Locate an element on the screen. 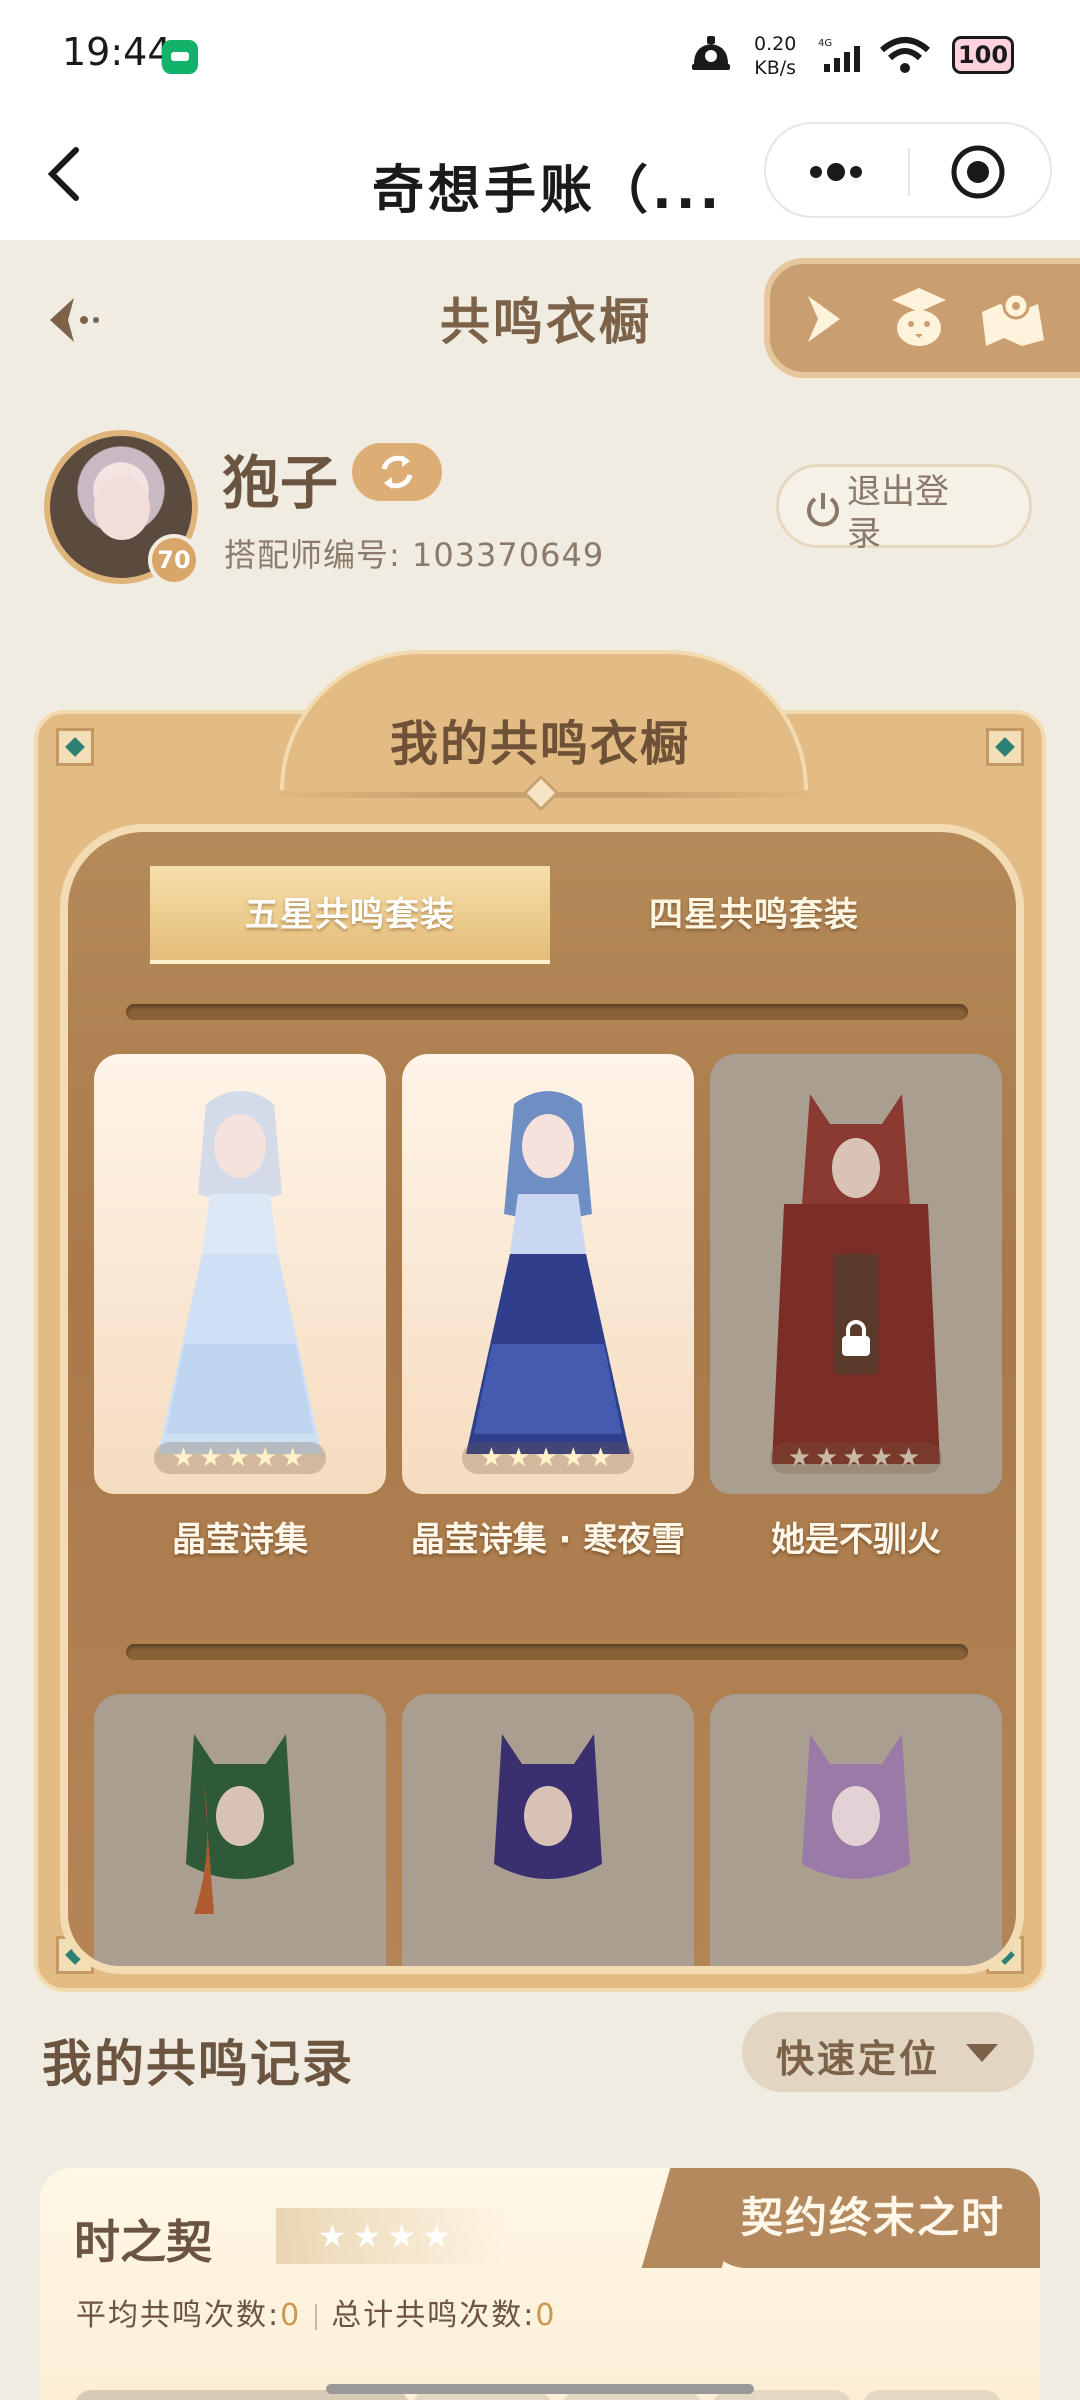 The image size is (1080, 2400). home-indicator is located at coordinates (540, 2389).